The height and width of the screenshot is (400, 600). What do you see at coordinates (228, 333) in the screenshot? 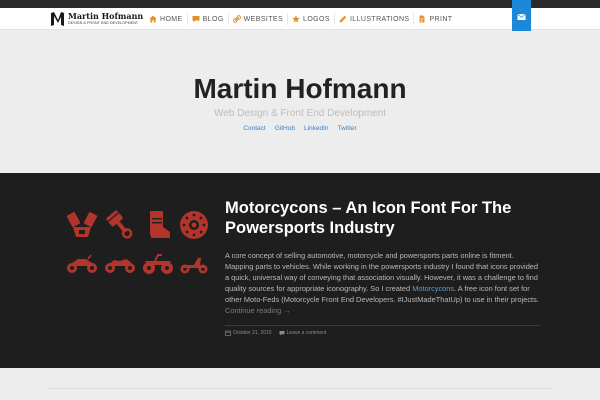
I see `calendar-icon` at bounding box center [228, 333].